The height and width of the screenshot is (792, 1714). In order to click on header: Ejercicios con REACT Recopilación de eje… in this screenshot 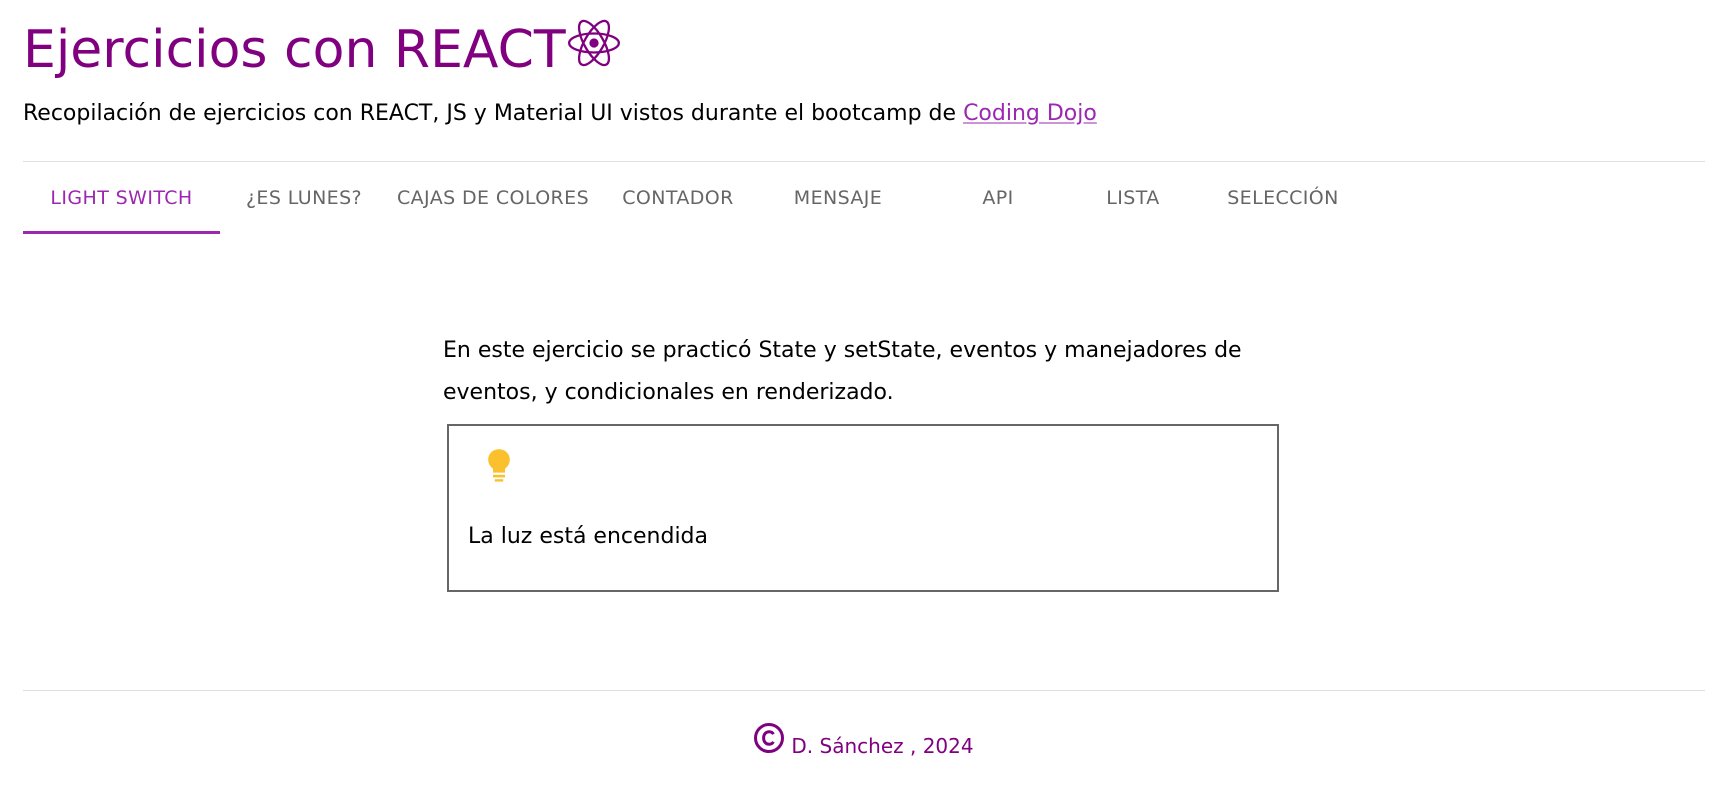, I will do `click(868, 71)`.